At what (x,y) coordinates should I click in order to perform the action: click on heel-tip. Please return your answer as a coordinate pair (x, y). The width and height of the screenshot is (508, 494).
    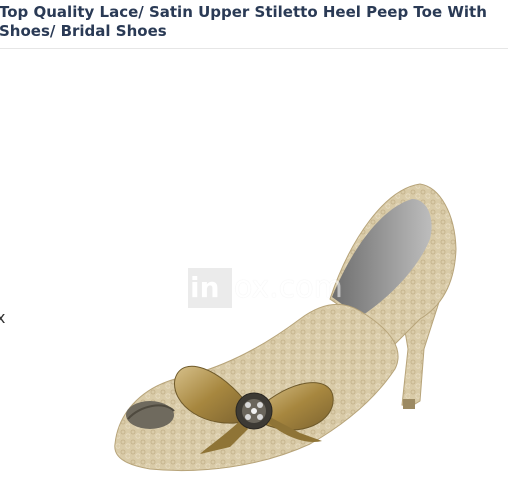
    Looking at the image, I should click on (409, 404).